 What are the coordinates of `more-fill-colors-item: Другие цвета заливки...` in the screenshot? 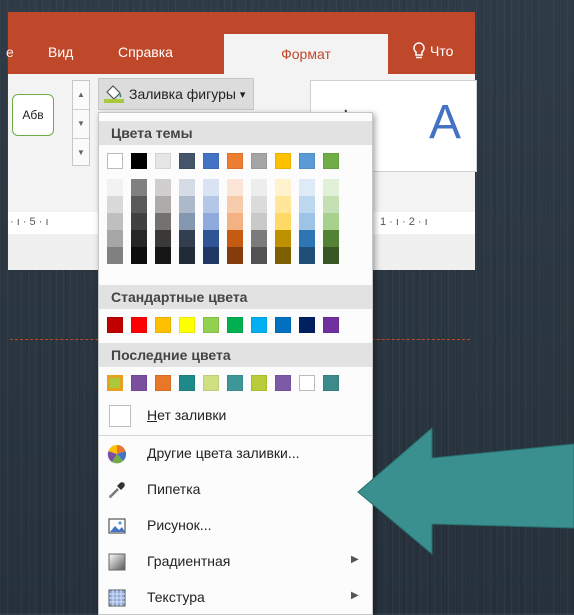 It's located at (235, 454).